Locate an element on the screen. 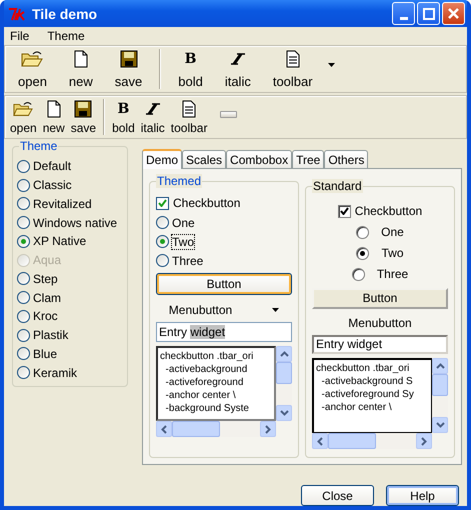 The height and width of the screenshot is (510, 471). caret-icon is located at coordinates (276, 310).